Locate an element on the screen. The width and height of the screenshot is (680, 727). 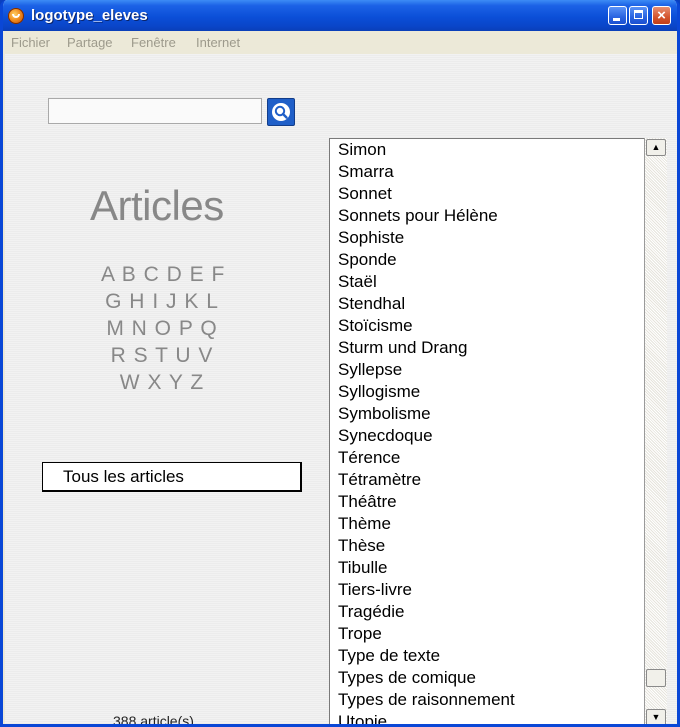
letter-s: S is located at coordinates (141, 355).